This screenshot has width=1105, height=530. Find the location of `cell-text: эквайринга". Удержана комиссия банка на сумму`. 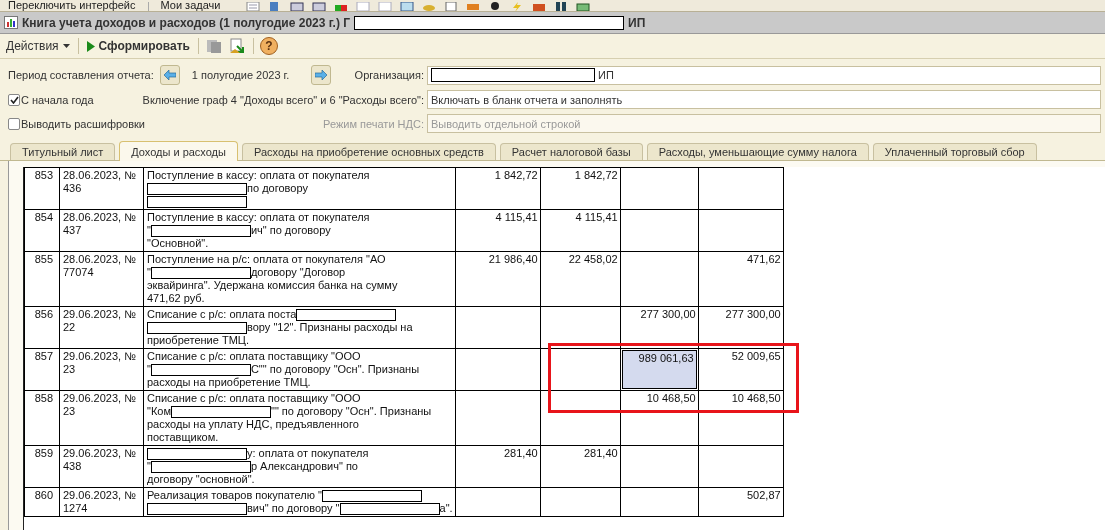

cell-text: эквайринга". Удержана комиссия банка на сумму is located at coordinates (272, 285).